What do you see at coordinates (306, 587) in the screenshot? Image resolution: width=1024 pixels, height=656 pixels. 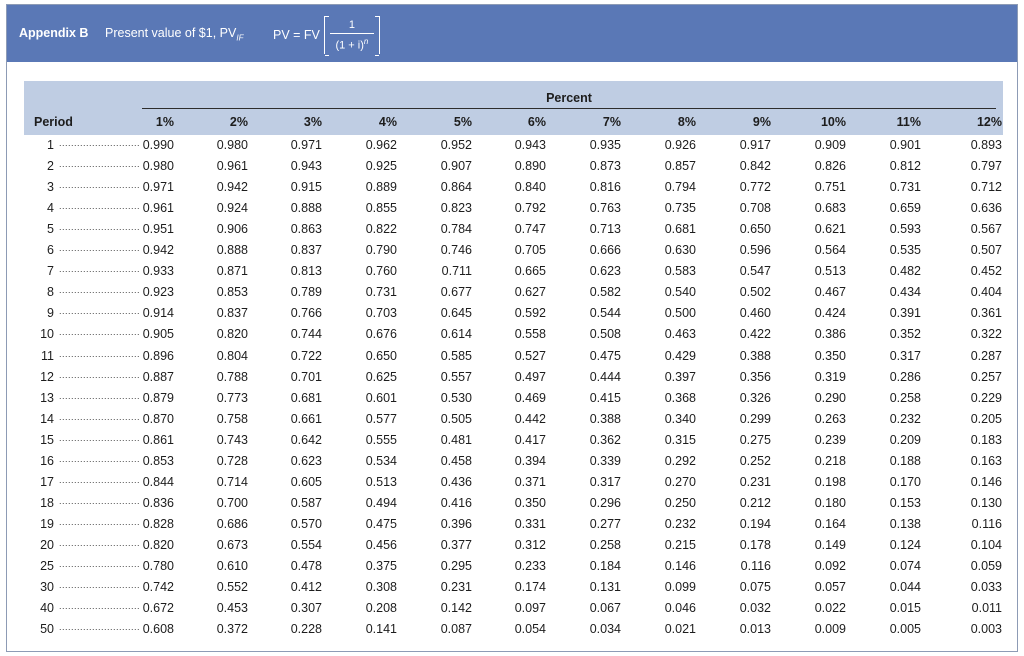 I see `value-cell: 0.412` at bounding box center [306, 587].